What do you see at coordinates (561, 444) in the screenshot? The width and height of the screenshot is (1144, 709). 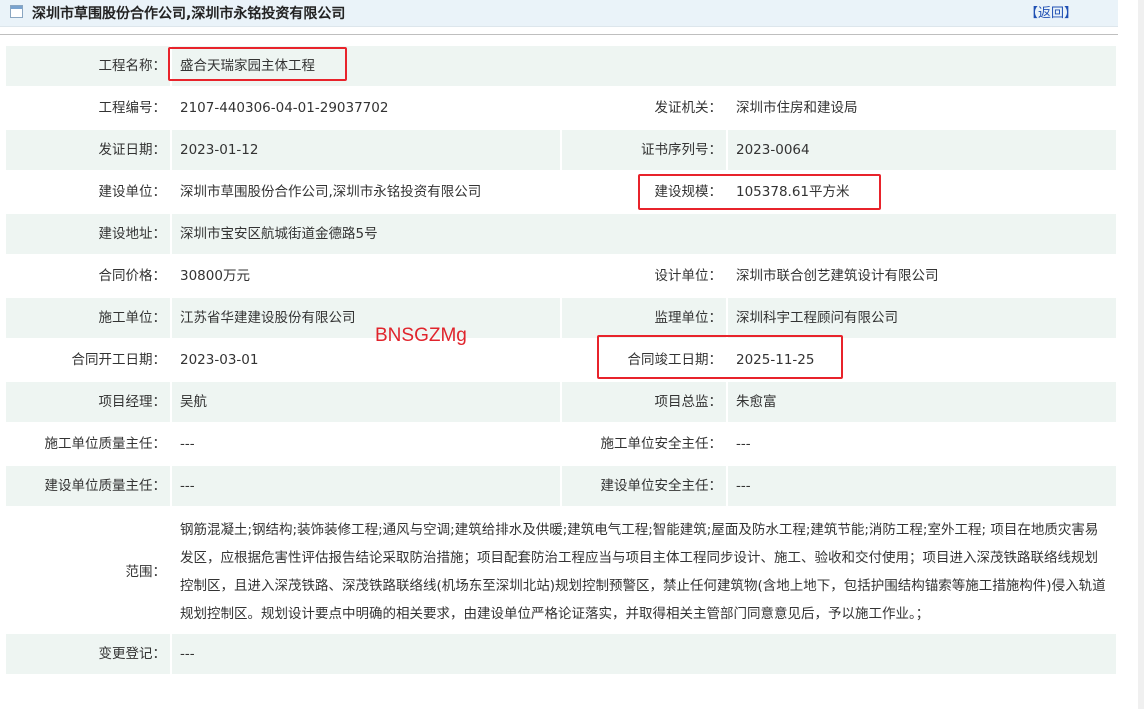 I see `row-constr-quality: 施工单位质量主任： --- 施工单位安全主任： ---` at bounding box center [561, 444].